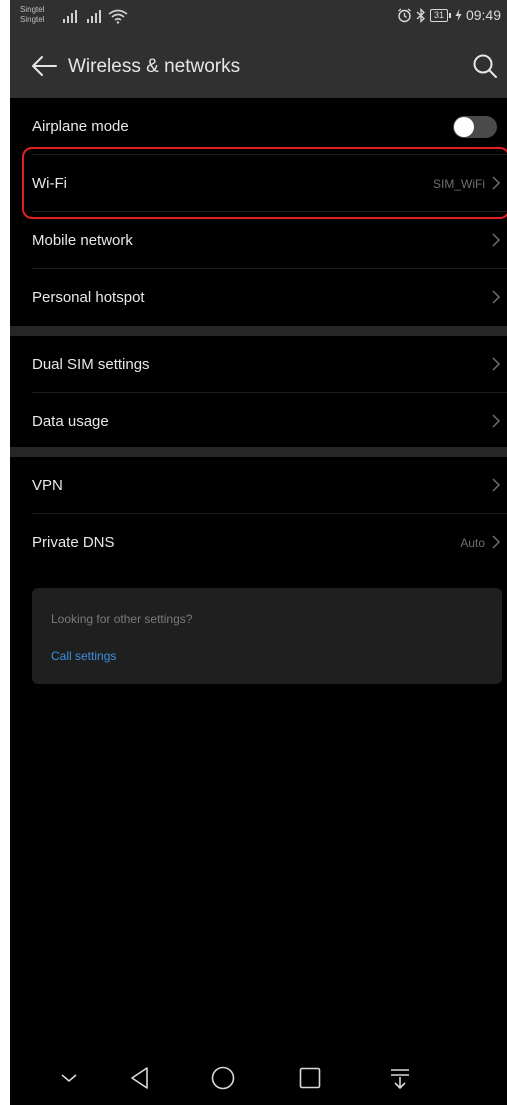 The image size is (507, 1105). What do you see at coordinates (258, 17) in the screenshot?
I see `status-bar: Singtel Singtel 31 09:49` at bounding box center [258, 17].